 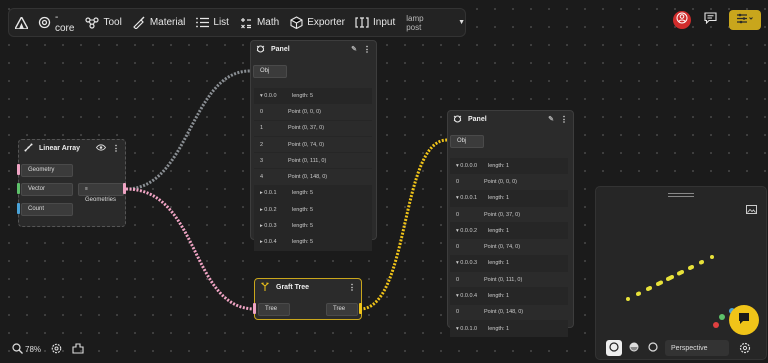 What do you see at coordinates (33, 349) in the screenshot?
I see `zoom-level: 78%` at bounding box center [33, 349].